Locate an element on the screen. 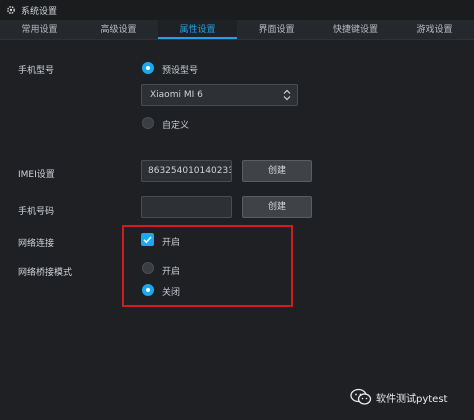  tab-property-settings: 属性设置 is located at coordinates (197, 29).